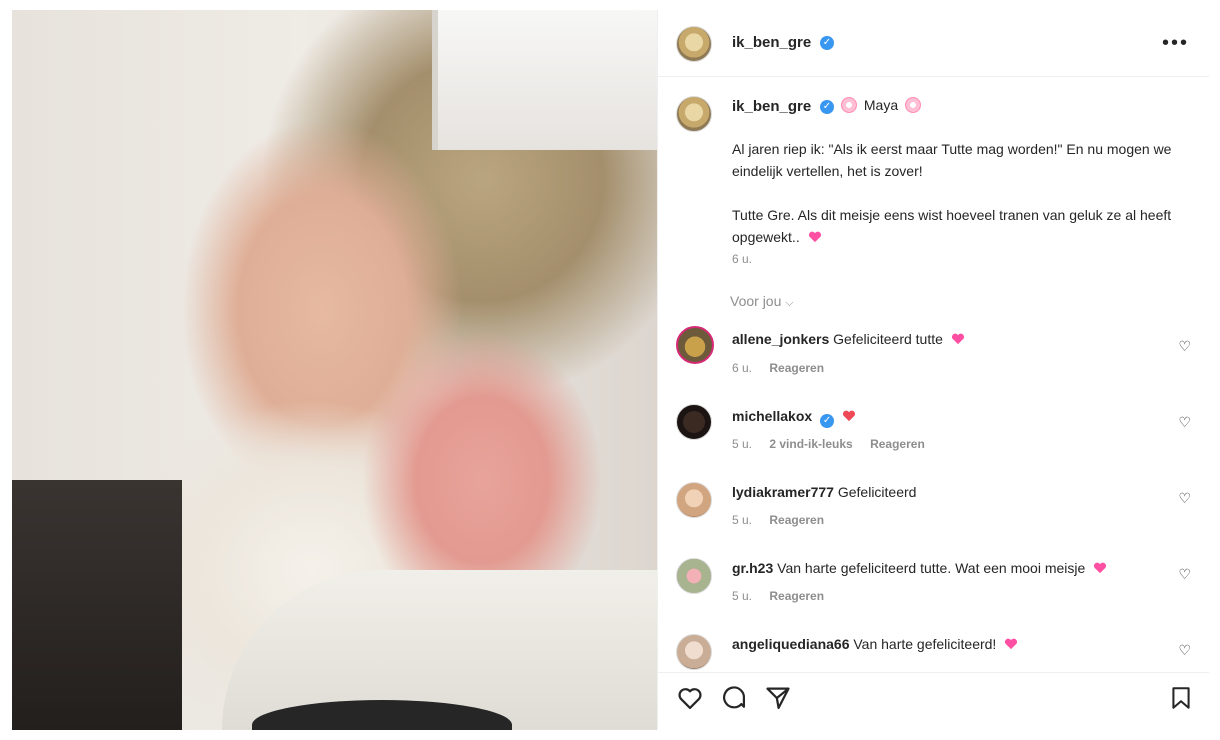  Describe the element at coordinates (877, 492) in the screenshot. I see `comment-body: Gefeliciteerd` at that location.